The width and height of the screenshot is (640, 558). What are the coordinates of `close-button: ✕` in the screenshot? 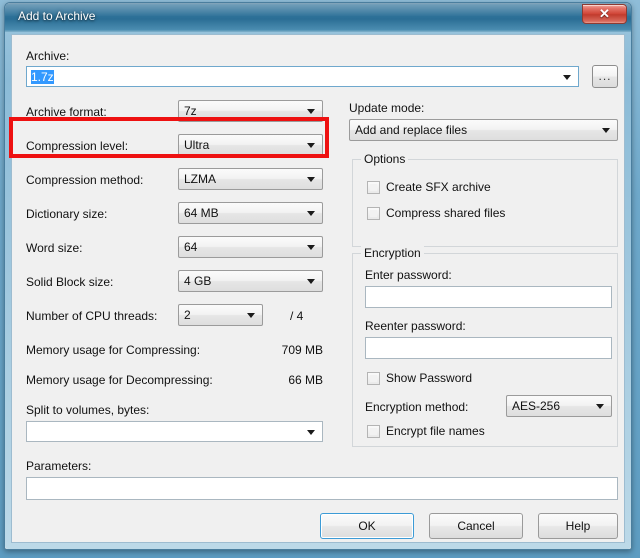 It's located at (604, 14).